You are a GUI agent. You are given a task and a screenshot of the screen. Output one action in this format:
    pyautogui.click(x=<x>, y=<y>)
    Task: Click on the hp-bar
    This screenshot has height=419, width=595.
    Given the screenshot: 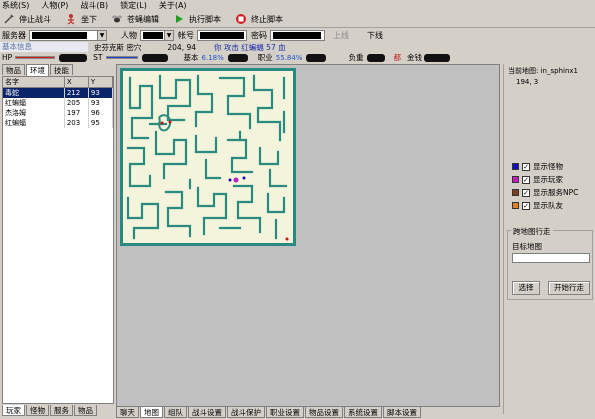 What is the action you would take?
    pyautogui.click(x=35, y=57)
    